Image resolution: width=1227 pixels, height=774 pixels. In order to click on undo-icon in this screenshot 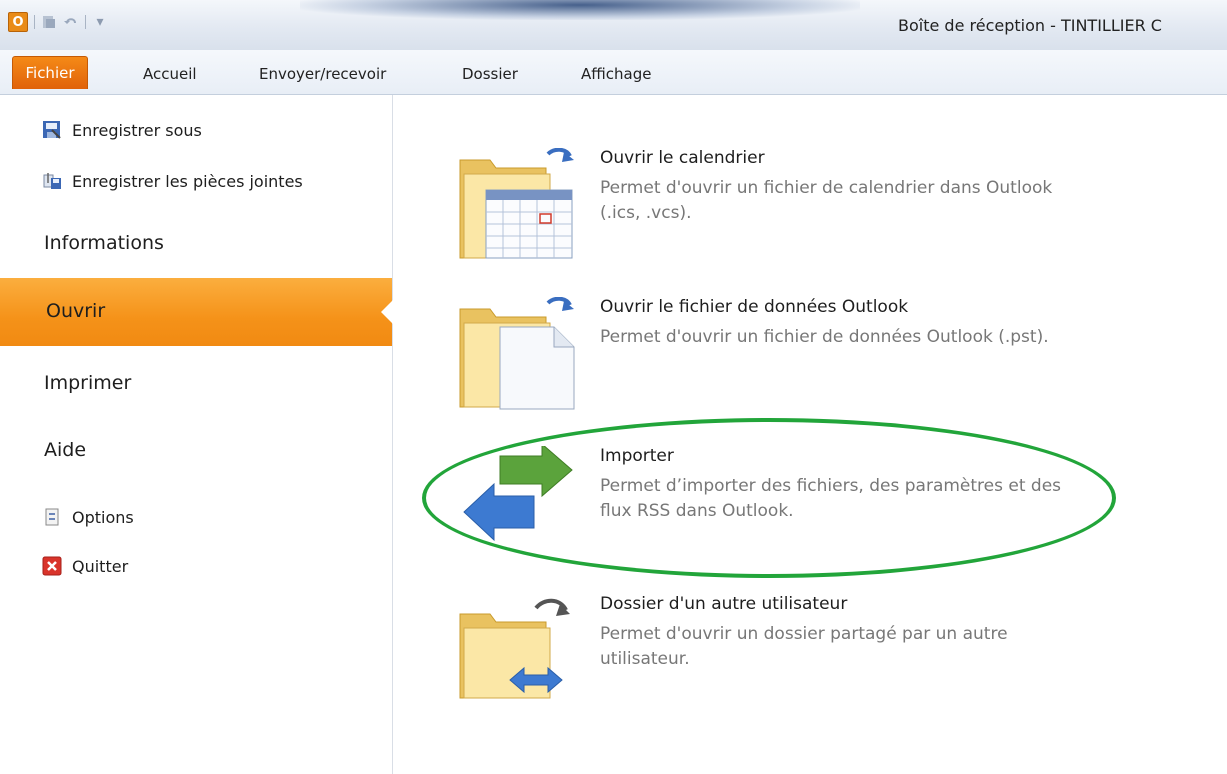, I will do `click(71, 22)`.